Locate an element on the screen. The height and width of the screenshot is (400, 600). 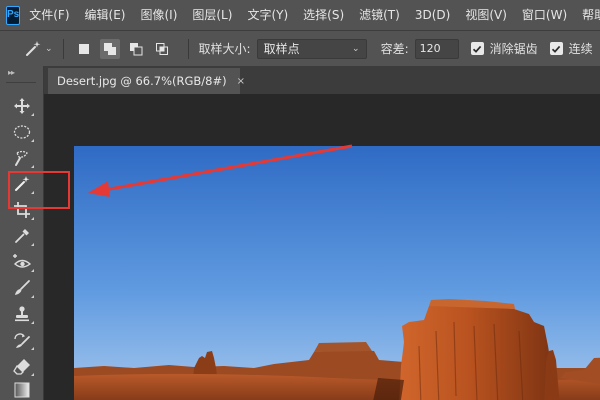
sample-size-value: 取样点 is located at coordinates (281, 49).